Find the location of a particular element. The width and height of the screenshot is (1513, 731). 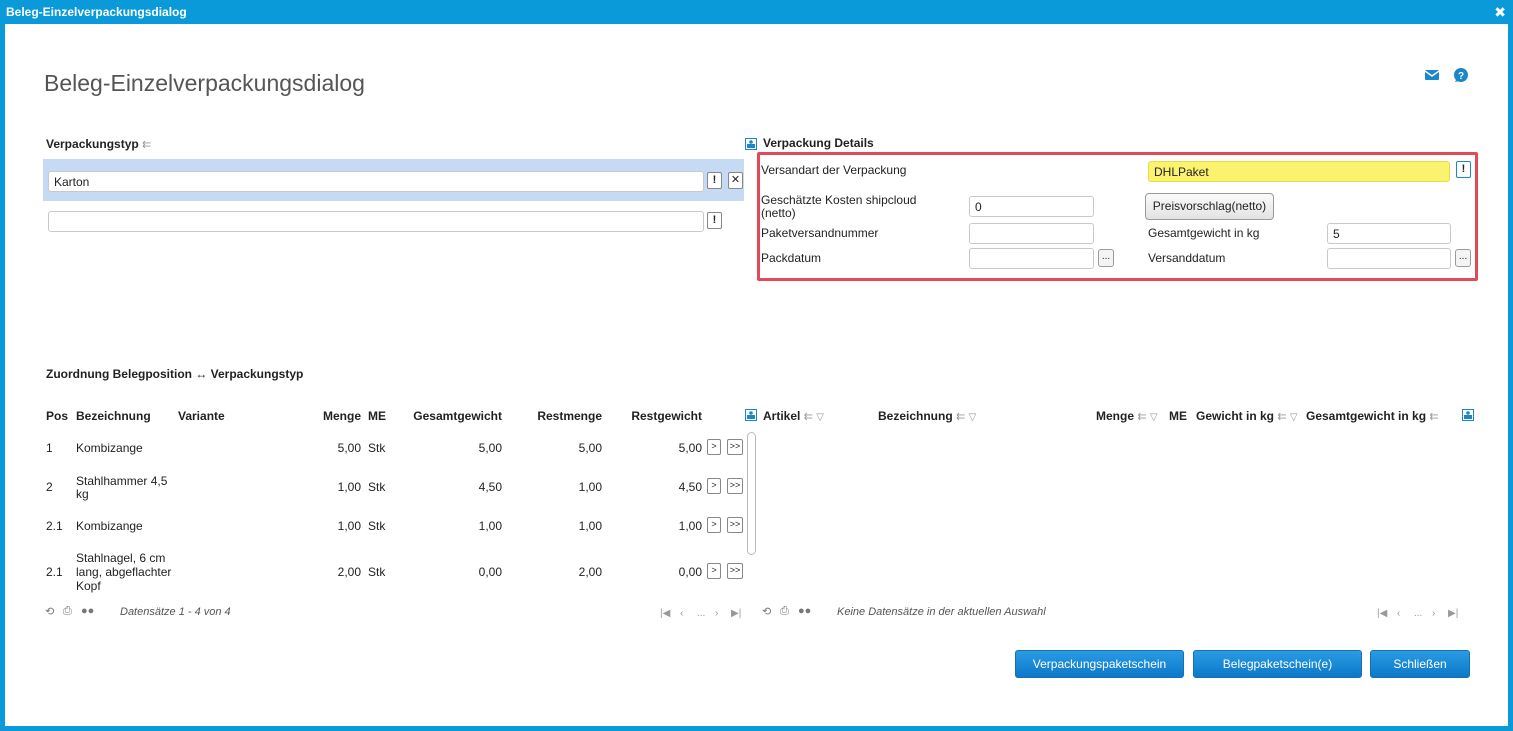

gesamtgewicht-field is located at coordinates (1389, 233).